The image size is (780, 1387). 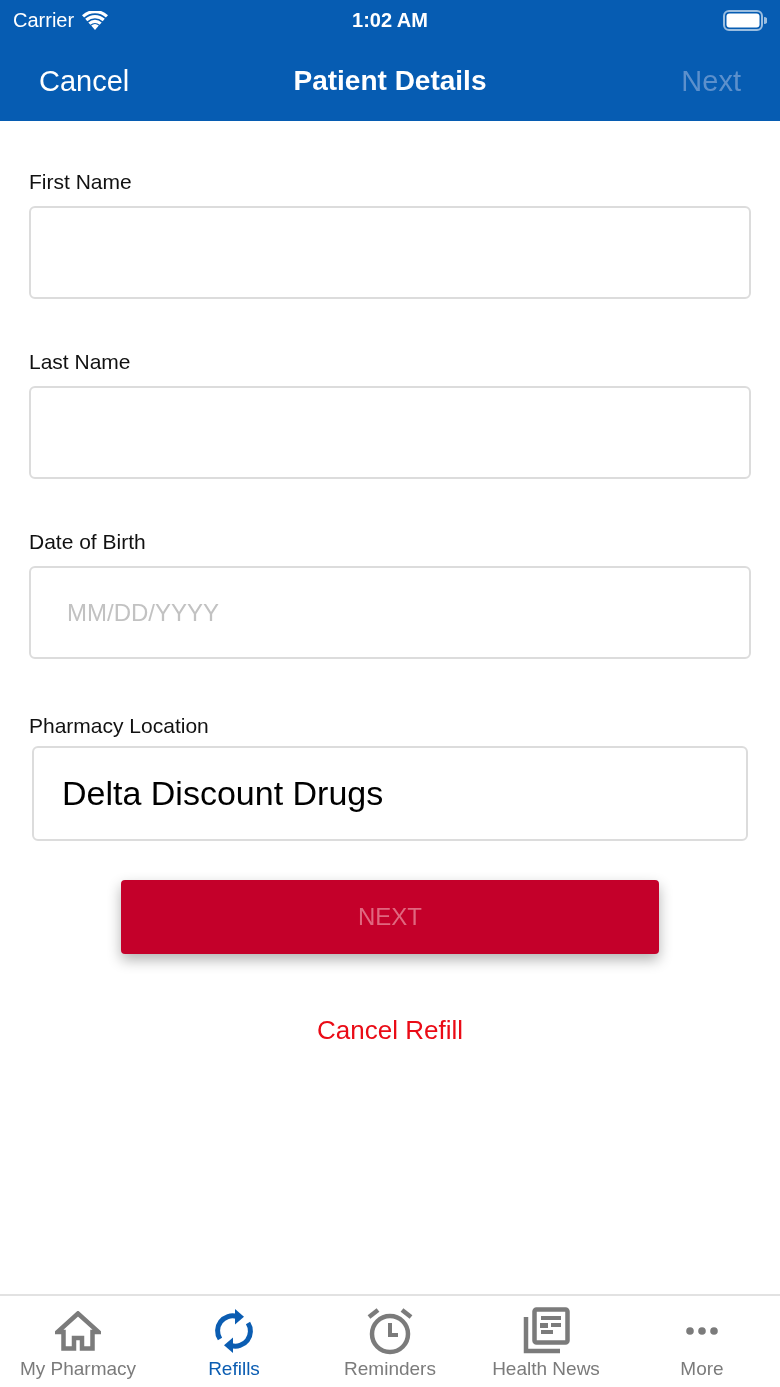 What do you see at coordinates (119, 726) in the screenshot?
I see `field-label: Pharmacy Location` at bounding box center [119, 726].